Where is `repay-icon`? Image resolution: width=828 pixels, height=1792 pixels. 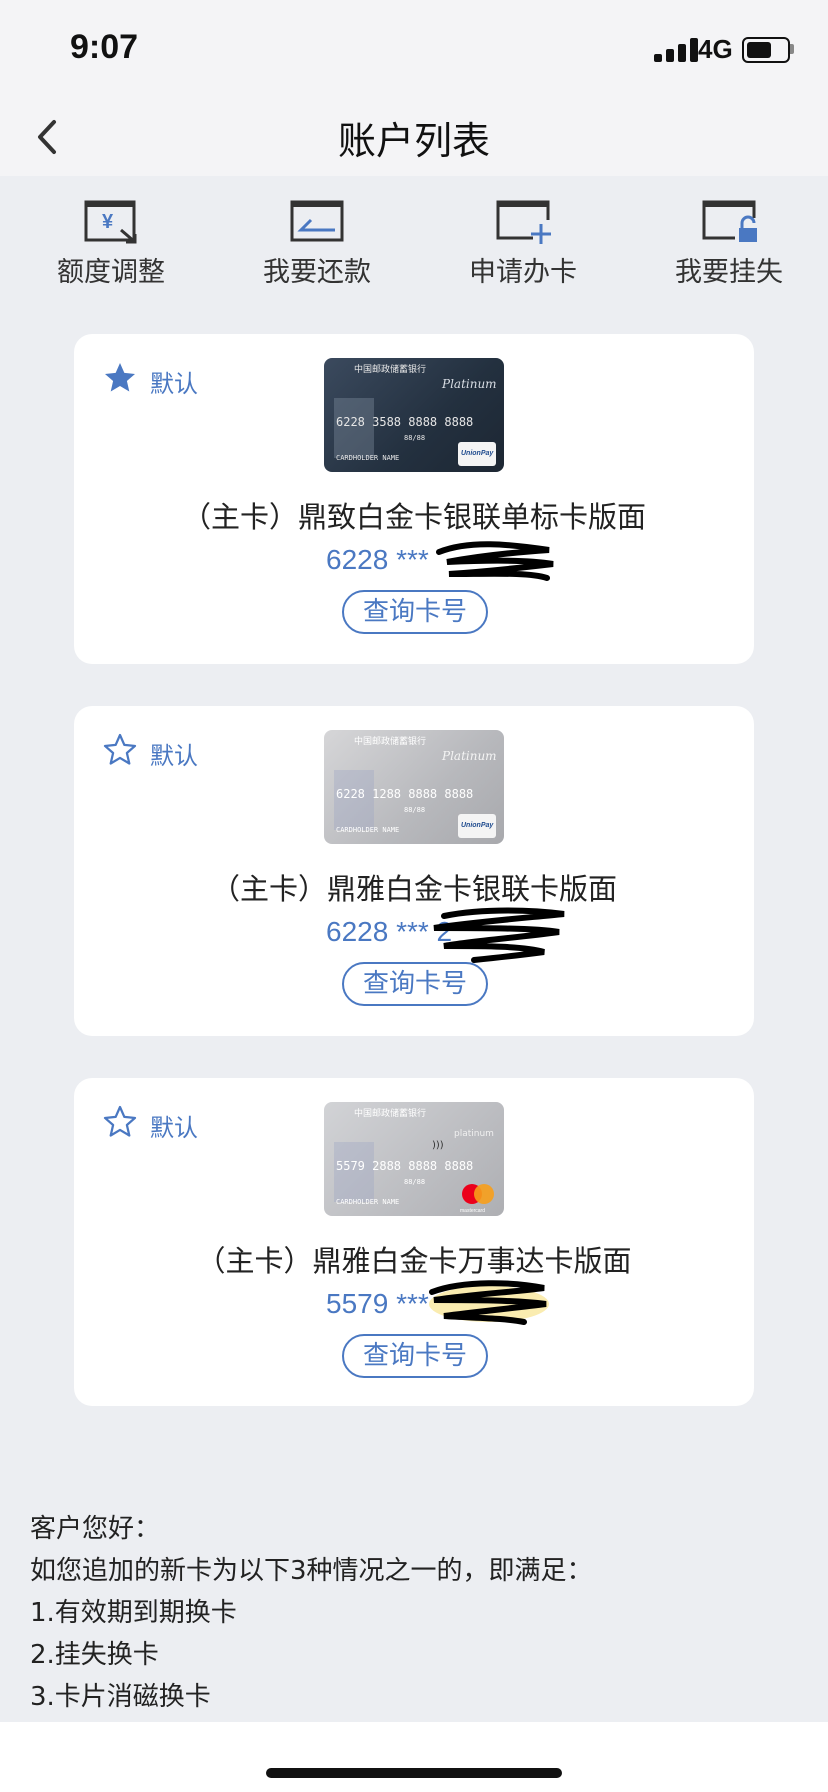 repay-icon is located at coordinates (317, 221).